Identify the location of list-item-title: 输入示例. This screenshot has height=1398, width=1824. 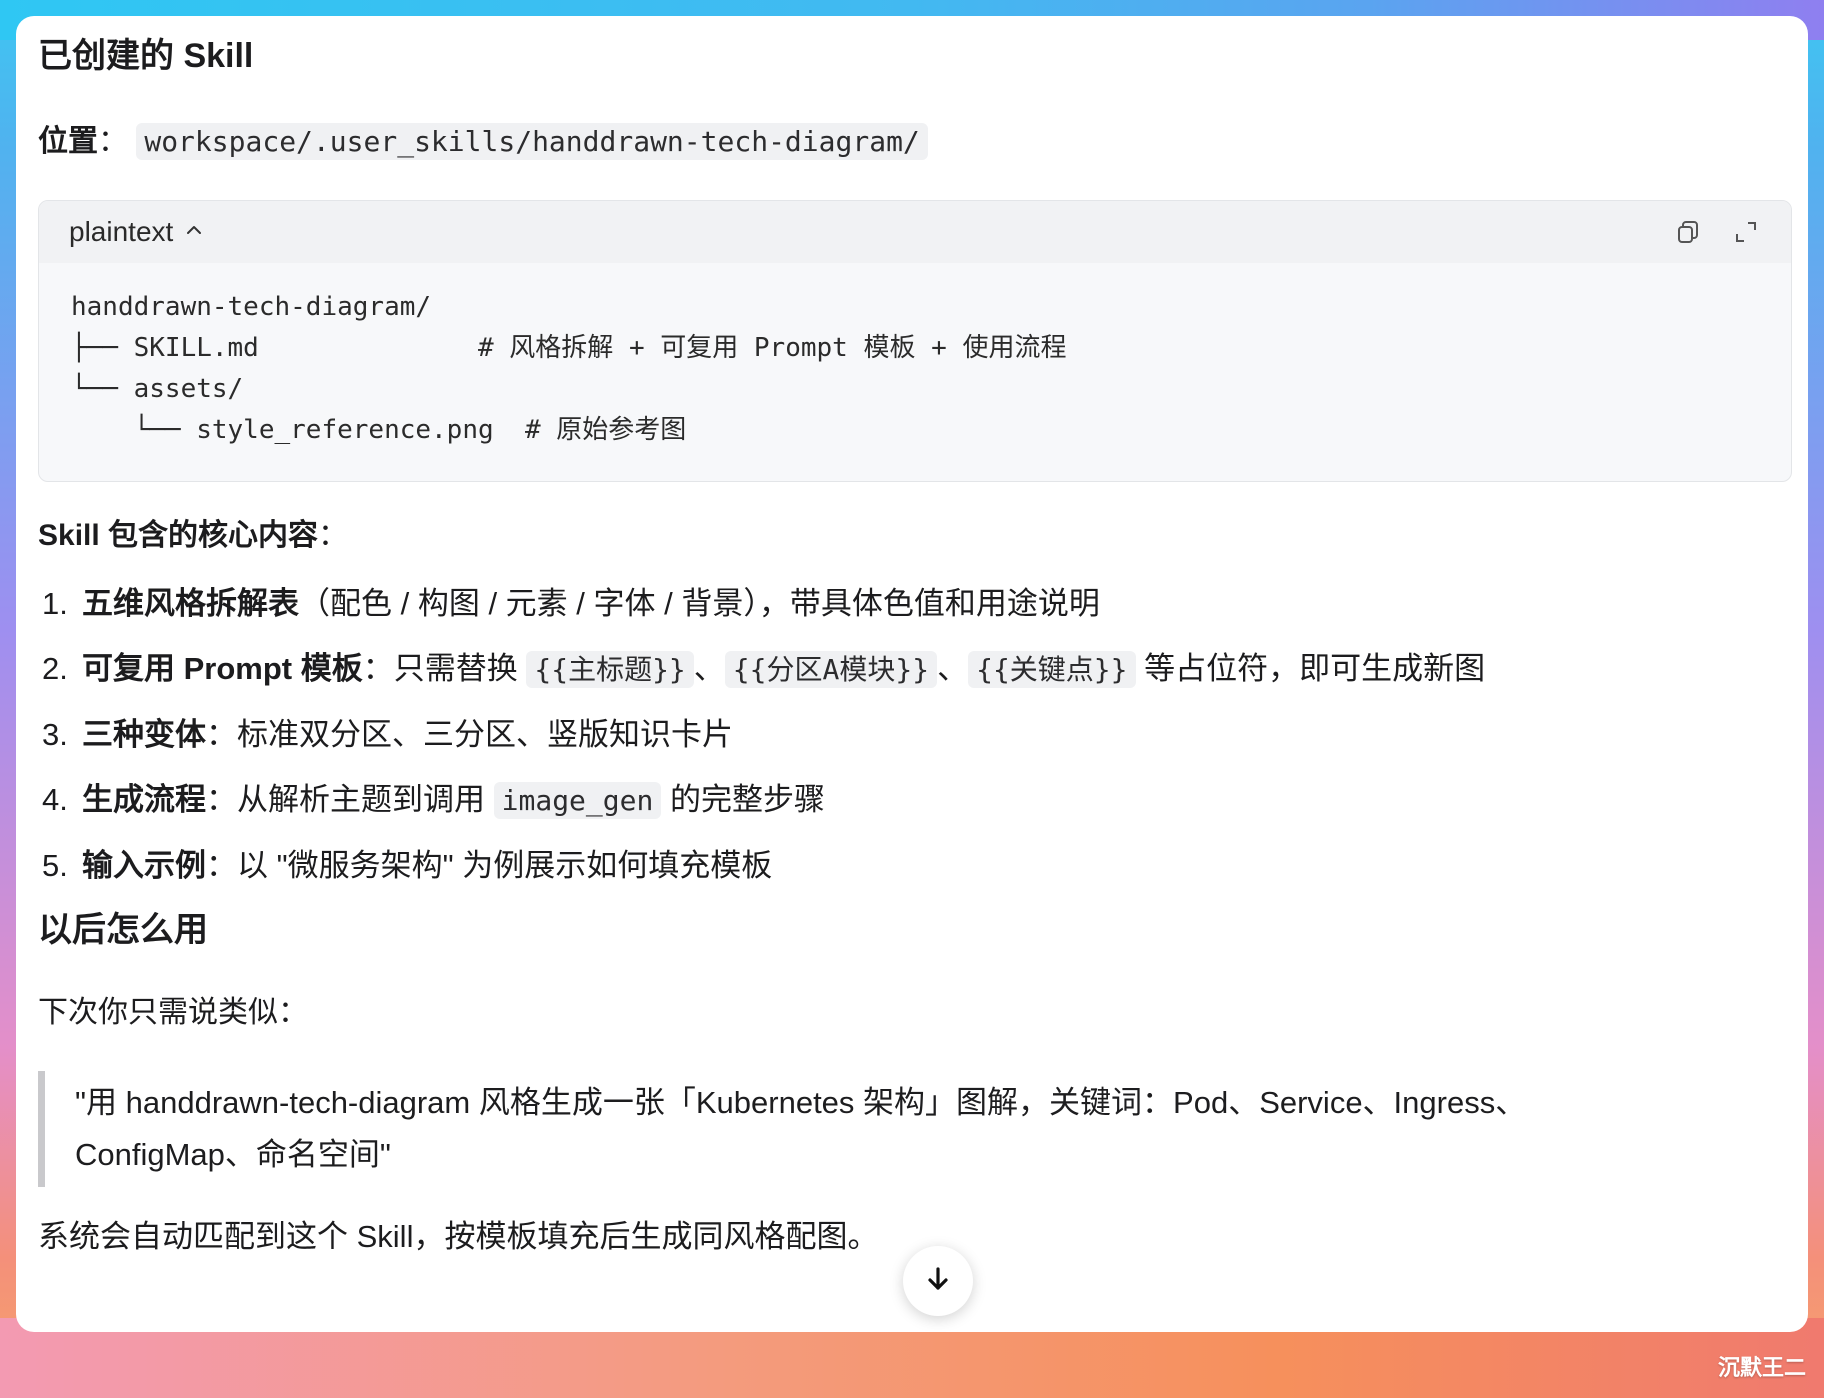
(144, 865).